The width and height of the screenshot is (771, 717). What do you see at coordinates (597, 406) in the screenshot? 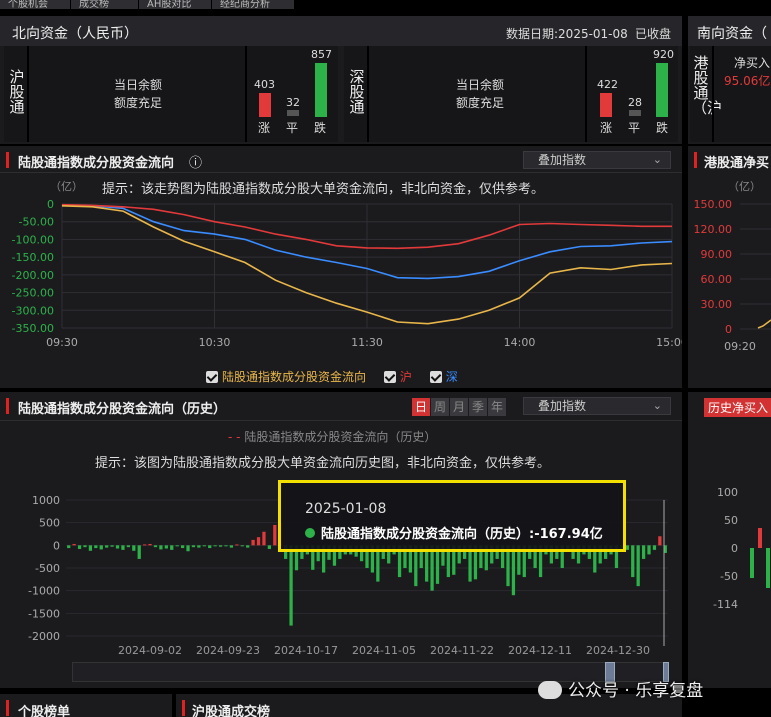
I see `history-overlay-dropdown: 叠加指数 ⌄` at bounding box center [597, 406].